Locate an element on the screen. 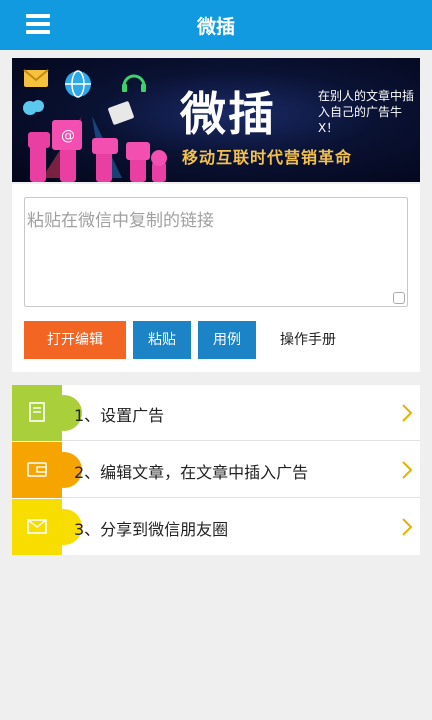 This screenshot has height=720, width=432. document-icon is located at coordinates (37, 412).